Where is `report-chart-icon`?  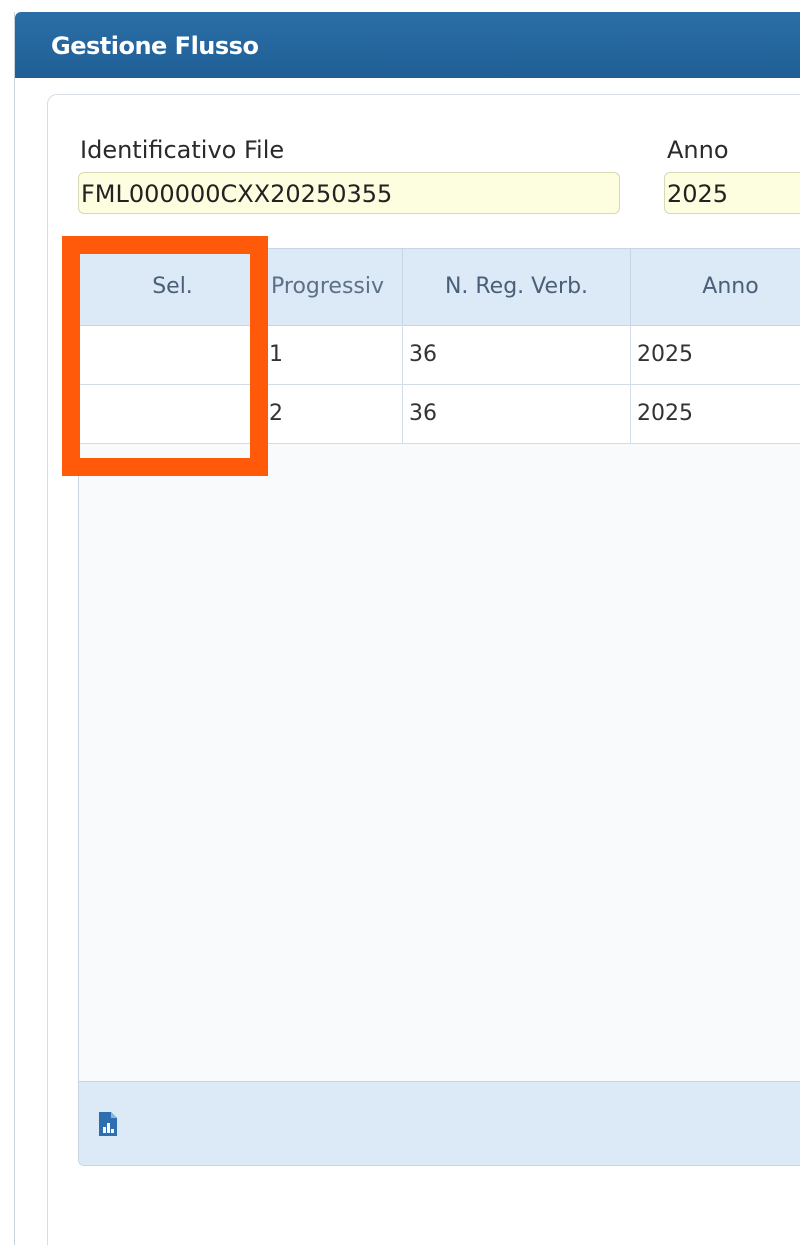
report-chart-icon is located at coordinates (108, 1124).